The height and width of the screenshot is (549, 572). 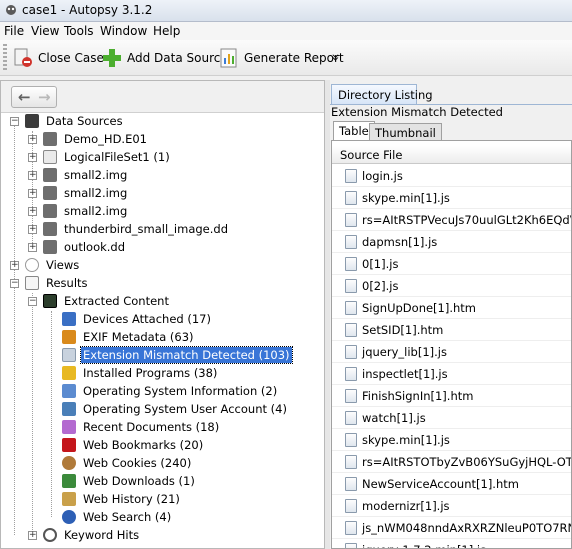 I want to click on table-row: FinishSignIn[1].htm, so click(x=451, y=396).